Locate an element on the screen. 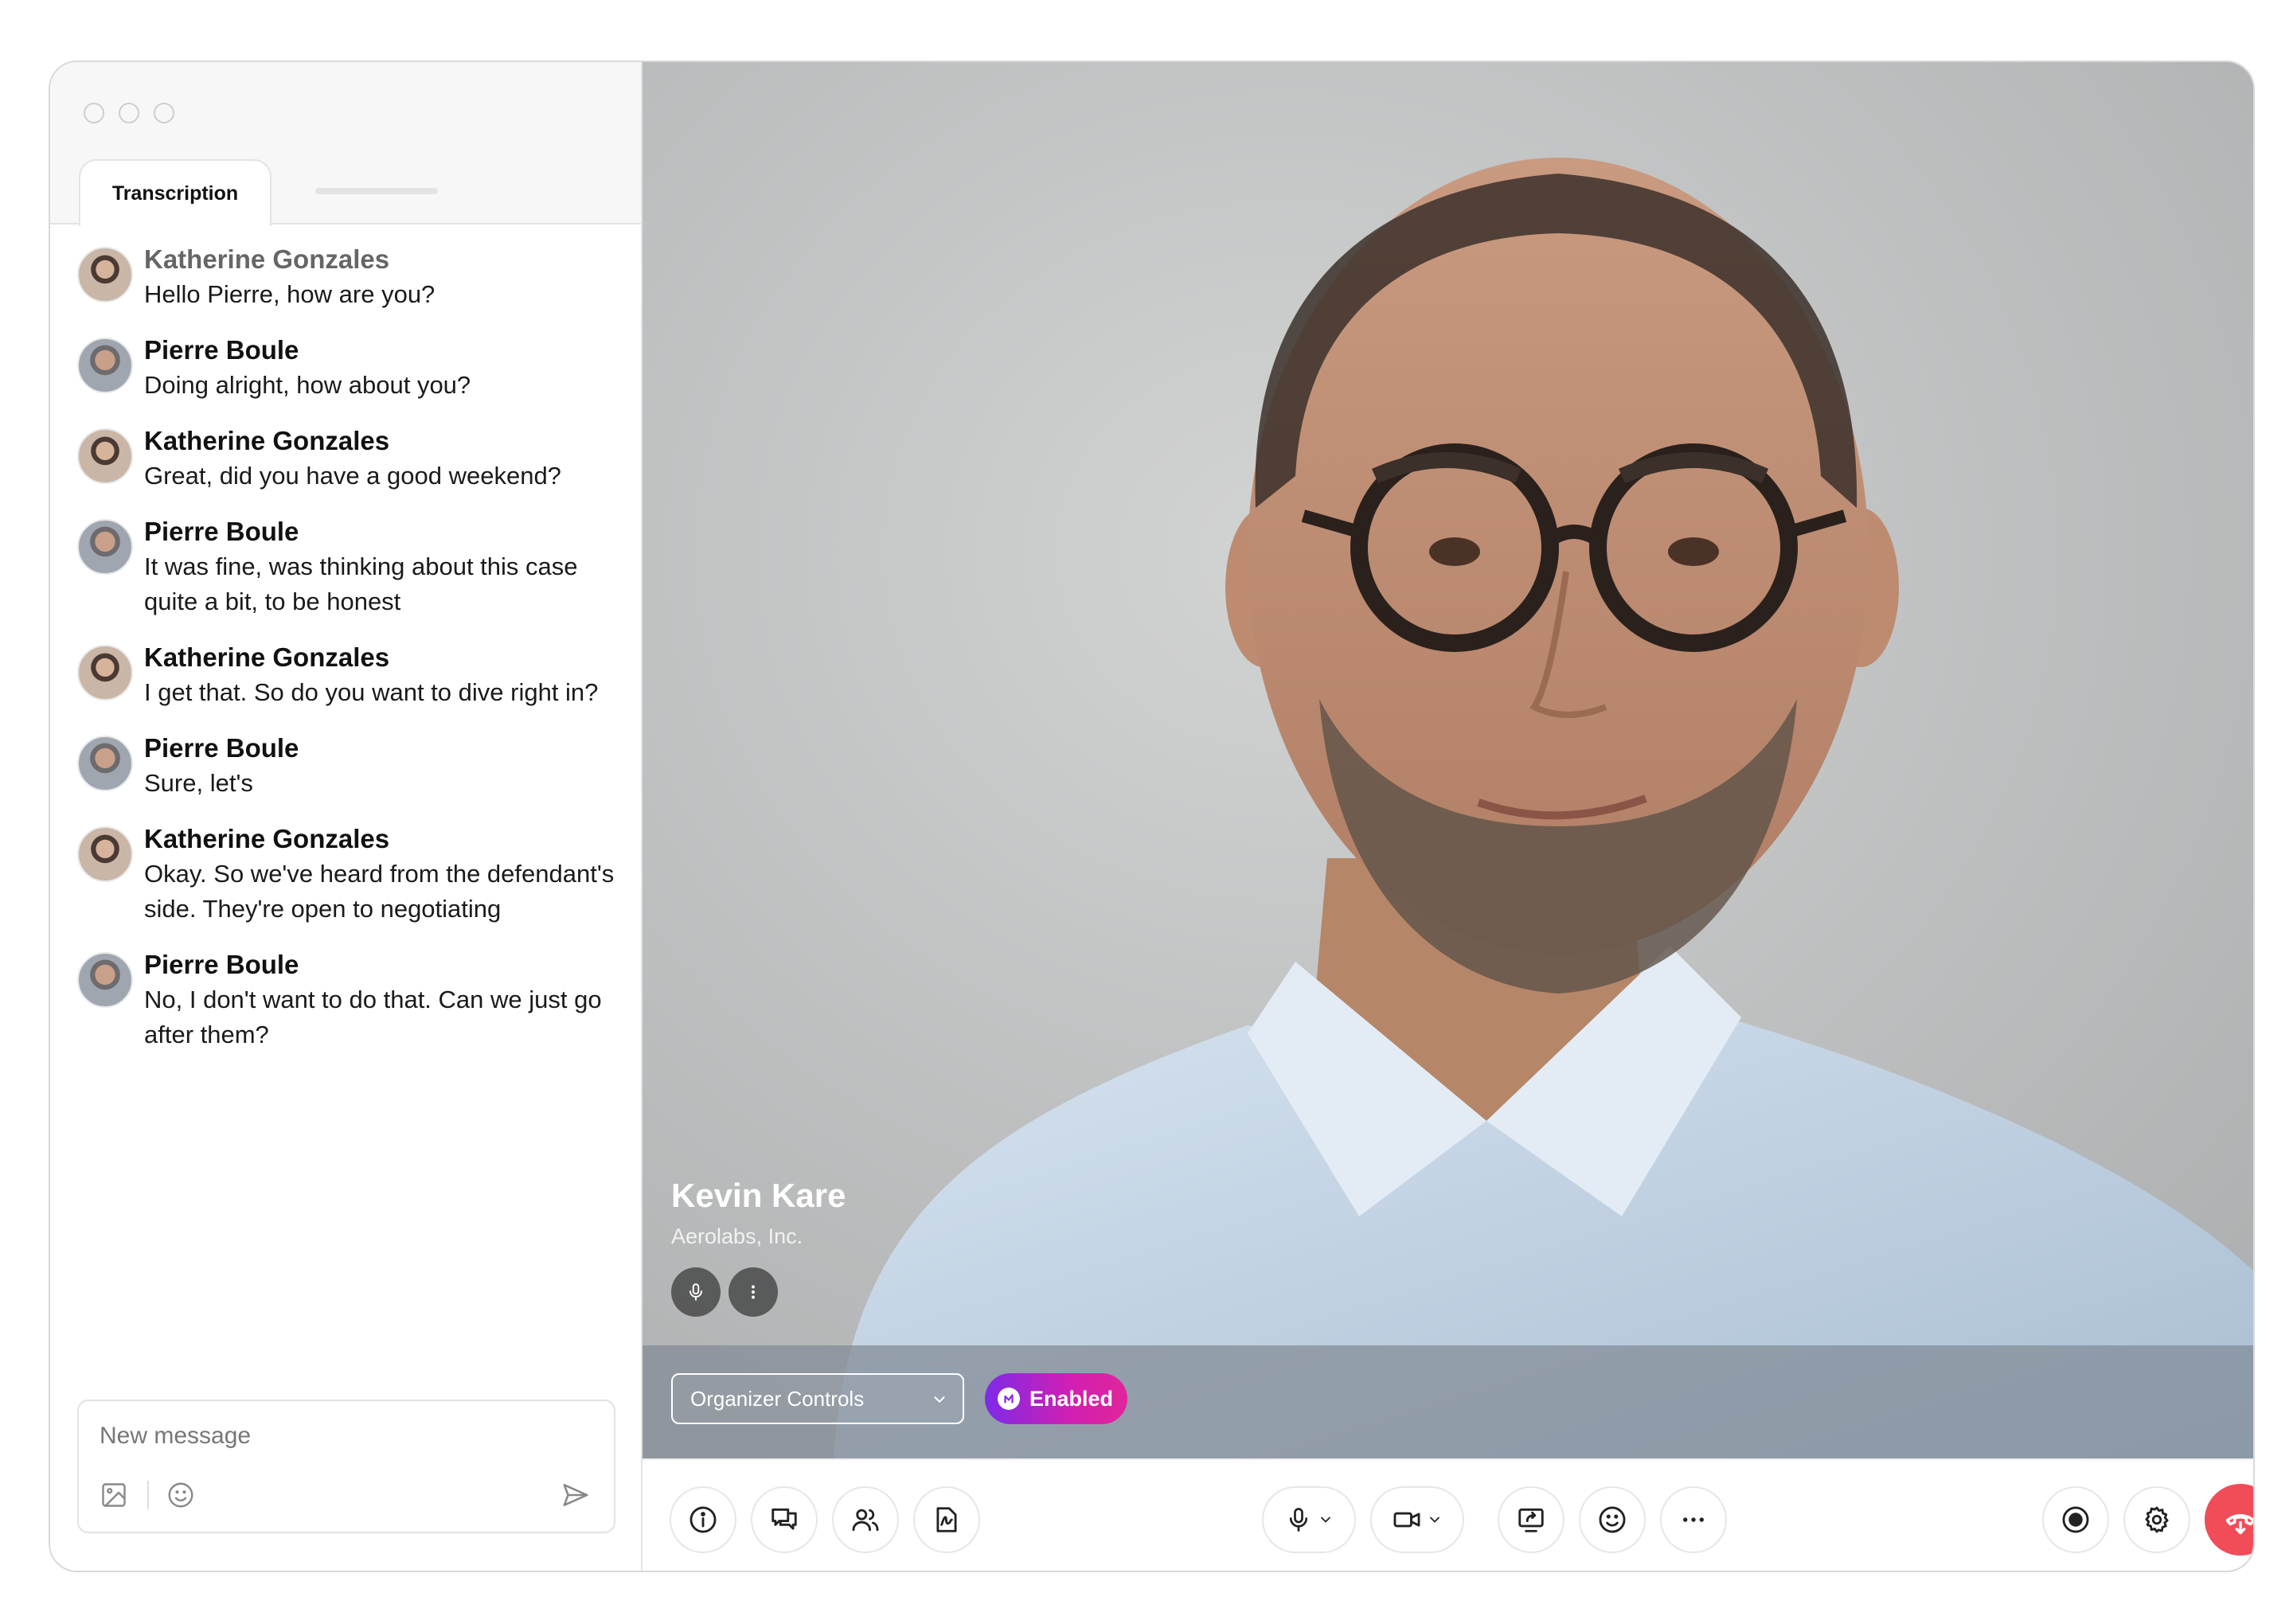 The width and height of the screenshot is (2293, 1624). settings-button is located at coordinates (2156, 1519).